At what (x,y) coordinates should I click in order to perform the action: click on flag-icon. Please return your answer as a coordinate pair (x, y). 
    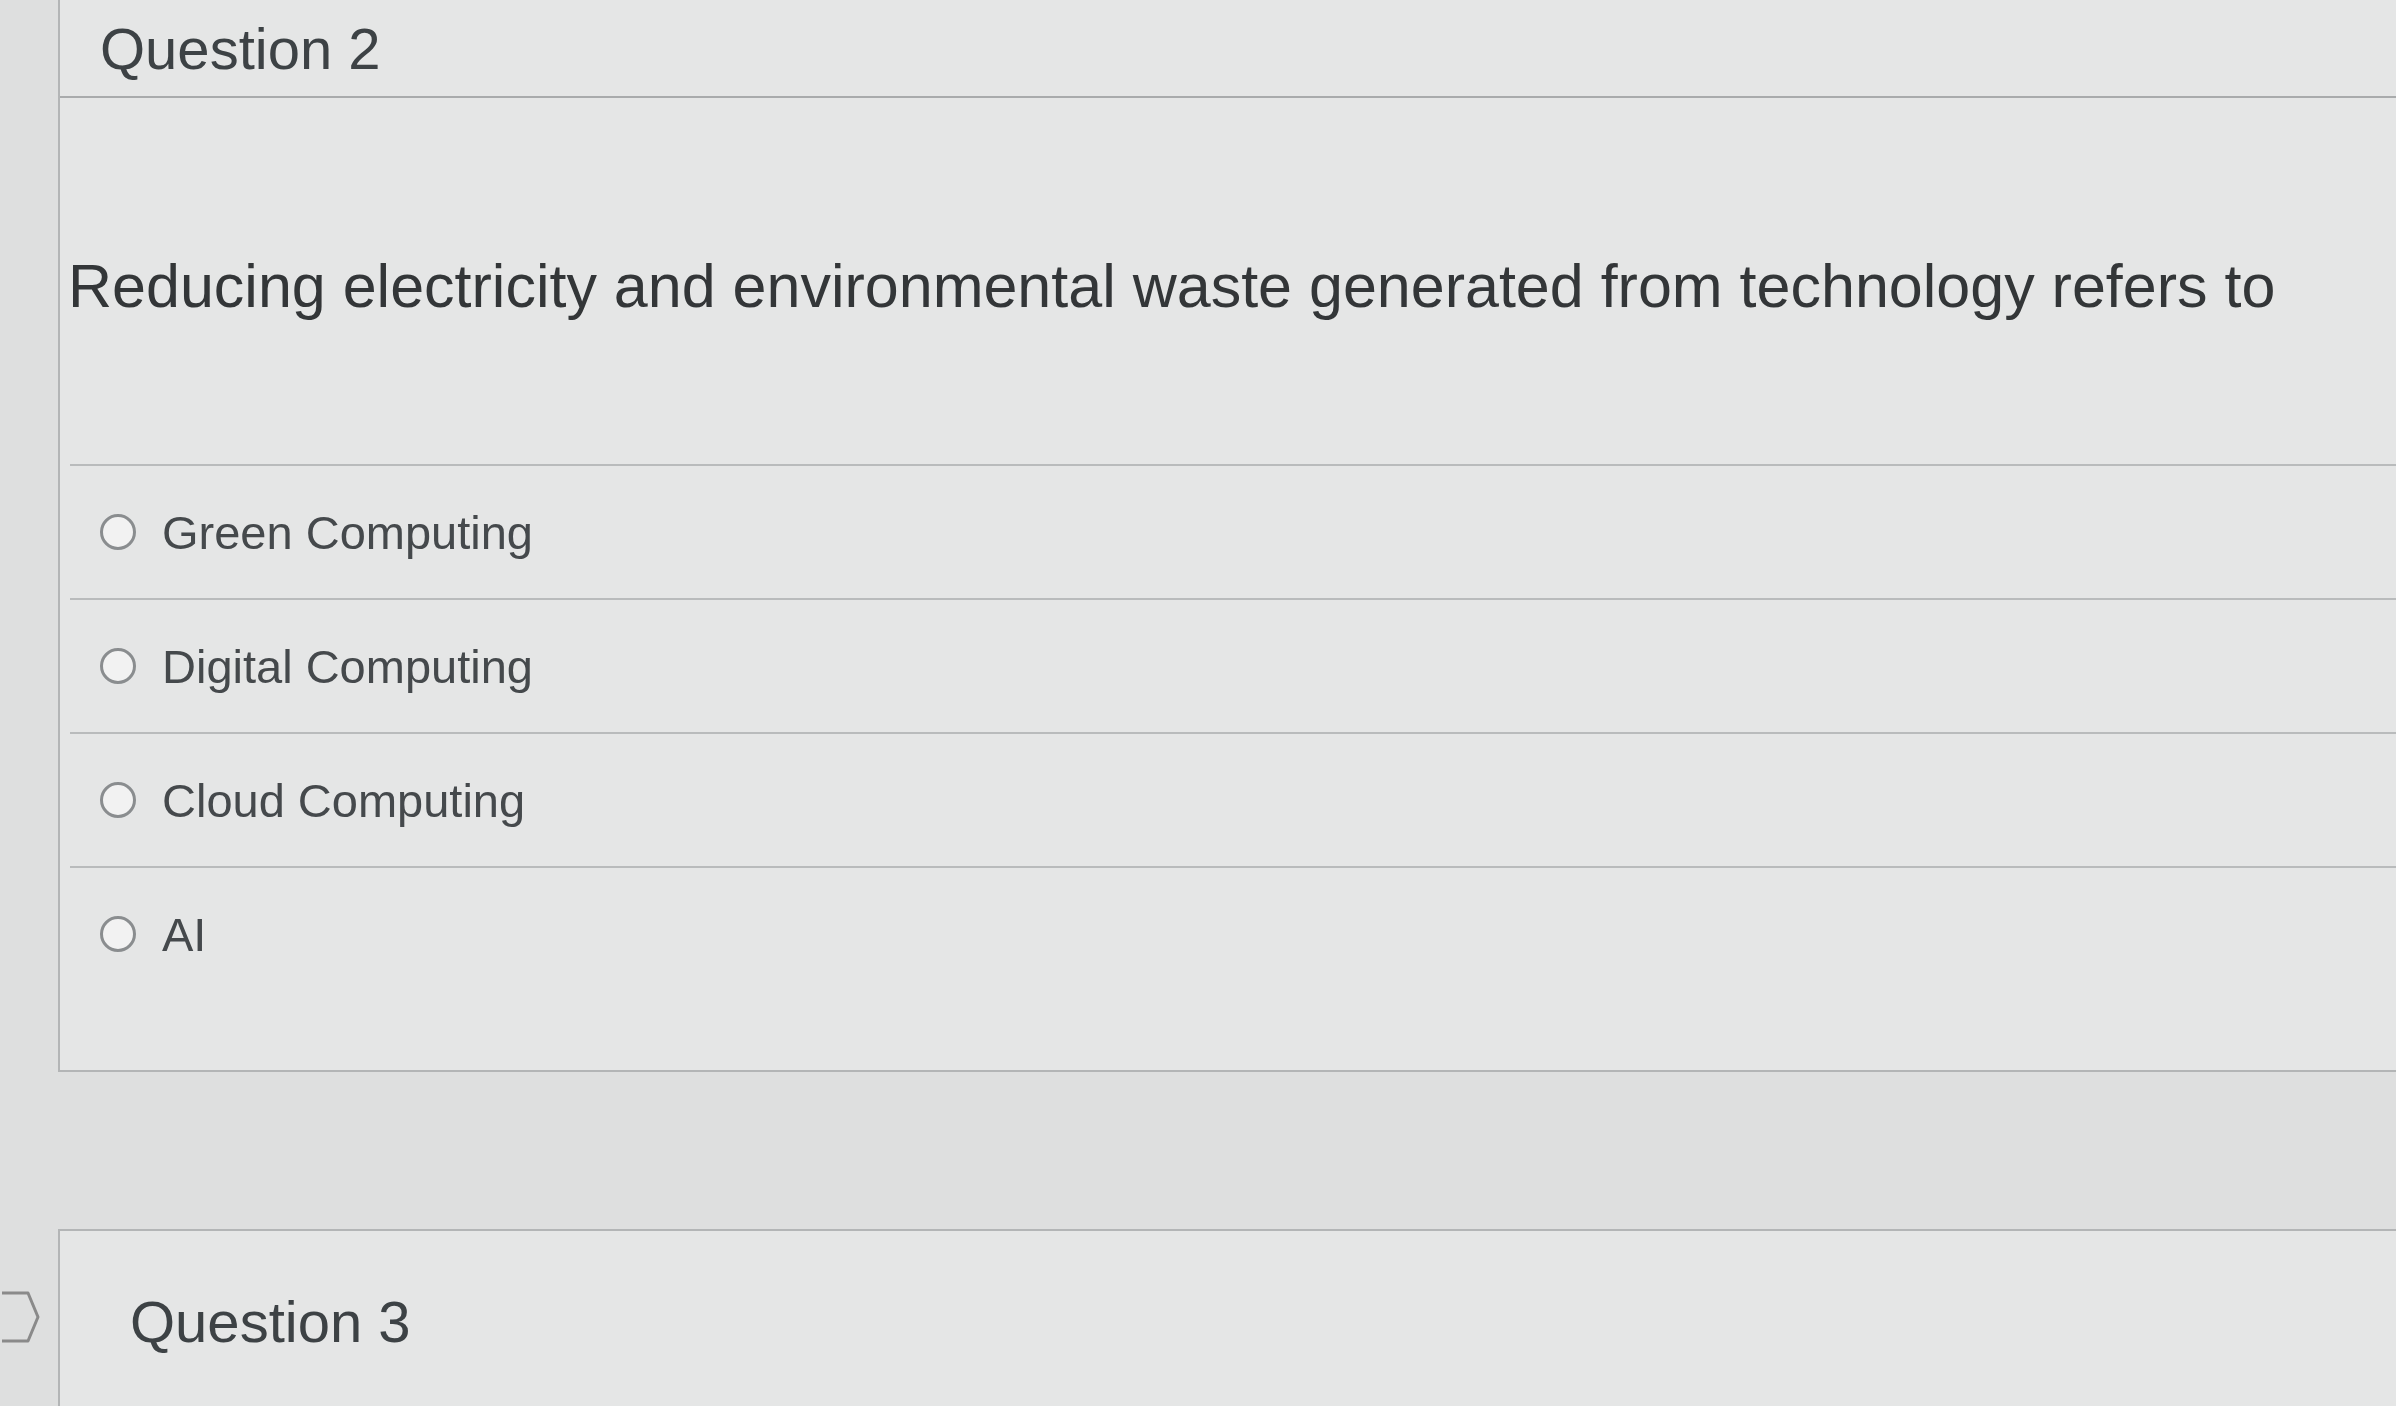
    Looking at the image, I should click on (20, 1317).